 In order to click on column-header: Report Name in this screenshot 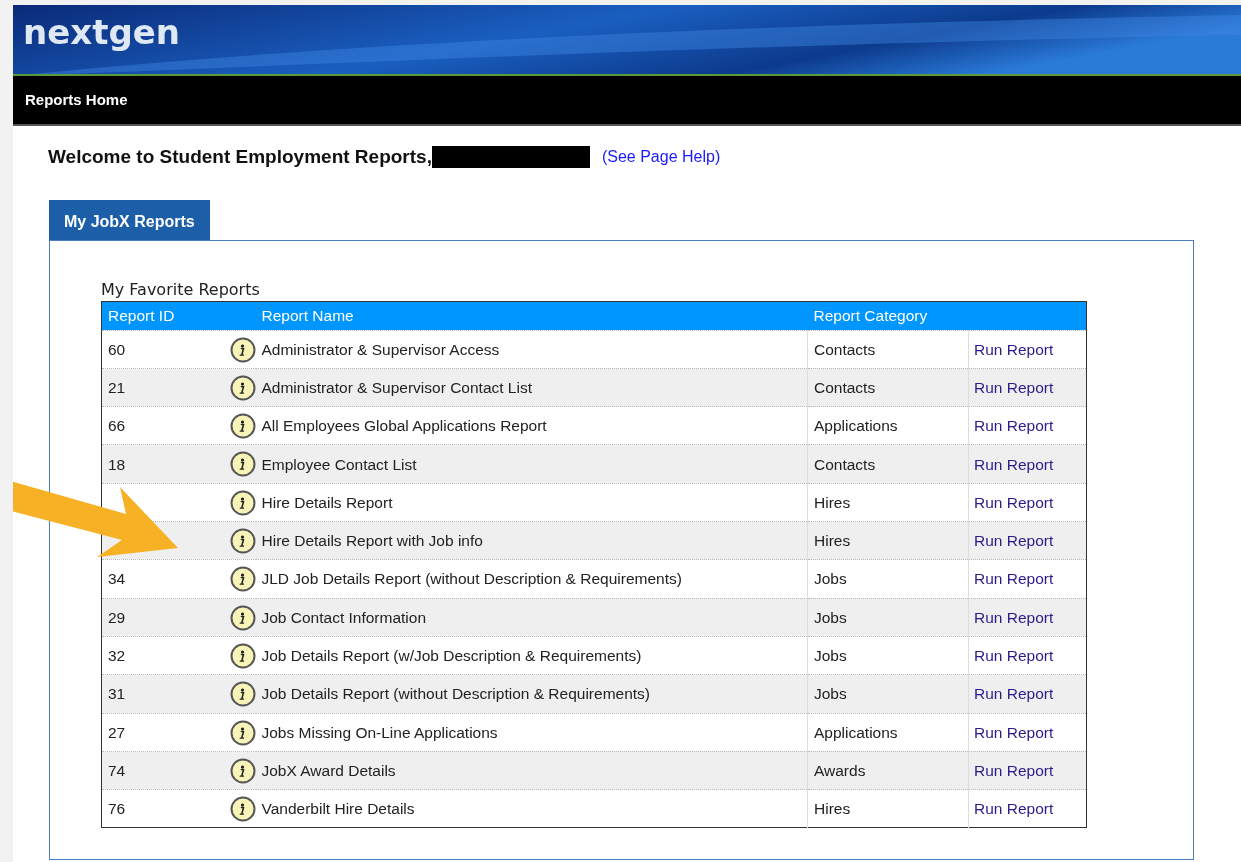, I will do `click(531, 316)`.